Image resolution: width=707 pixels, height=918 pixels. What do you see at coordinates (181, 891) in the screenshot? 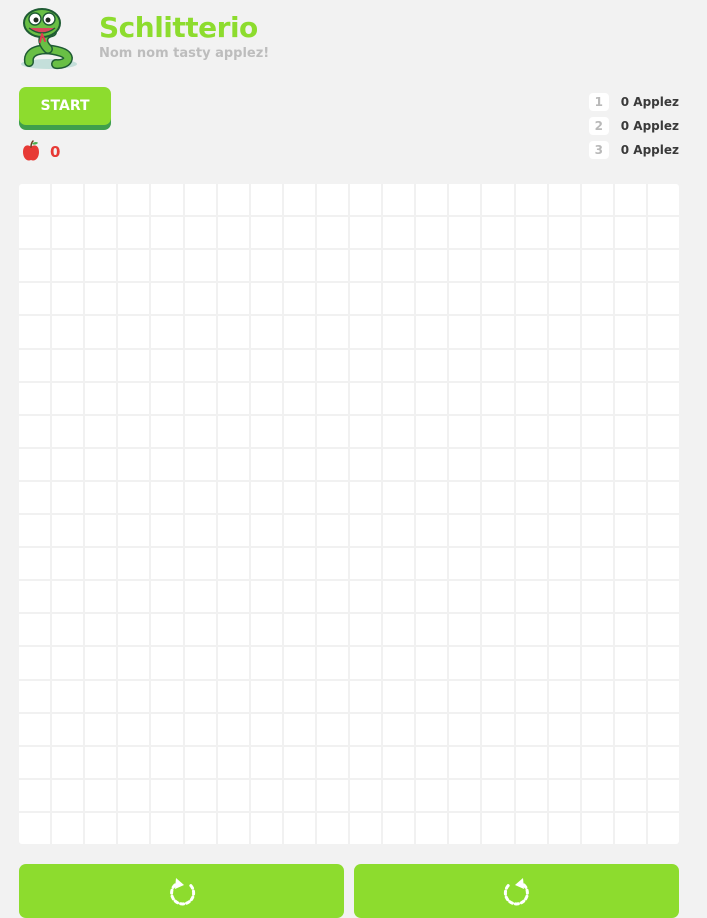
I see `turn-left-button` at bounding box center [181, 891].